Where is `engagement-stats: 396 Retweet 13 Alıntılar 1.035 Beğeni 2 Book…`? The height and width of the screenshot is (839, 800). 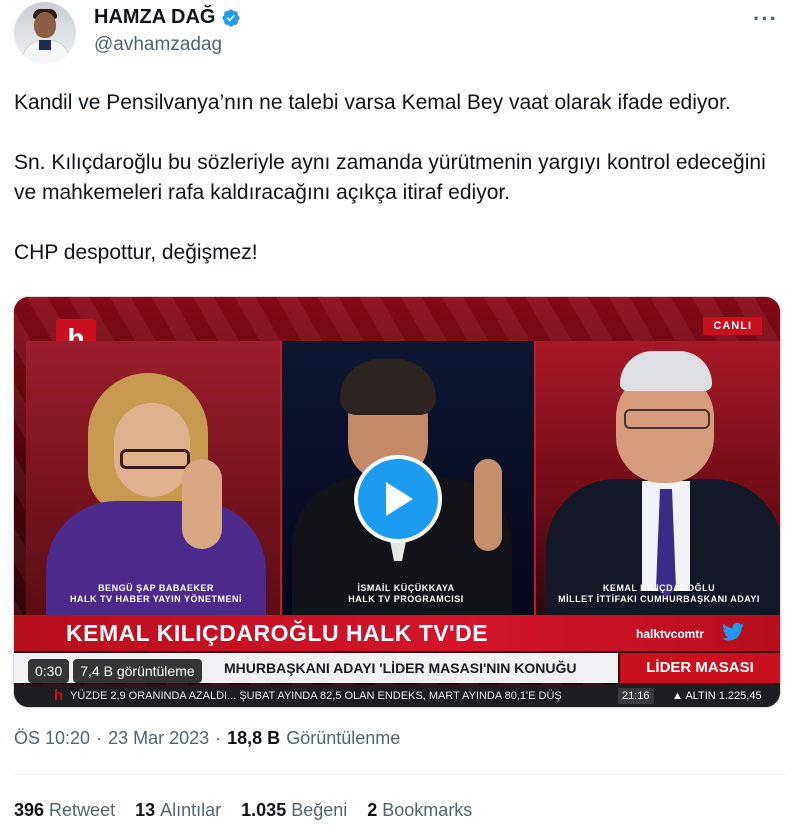 engagement-stats: 396 Retweet 13 Alıntılar 1.035 Beğeni 2 Book… is located at coordinates (243, 810).